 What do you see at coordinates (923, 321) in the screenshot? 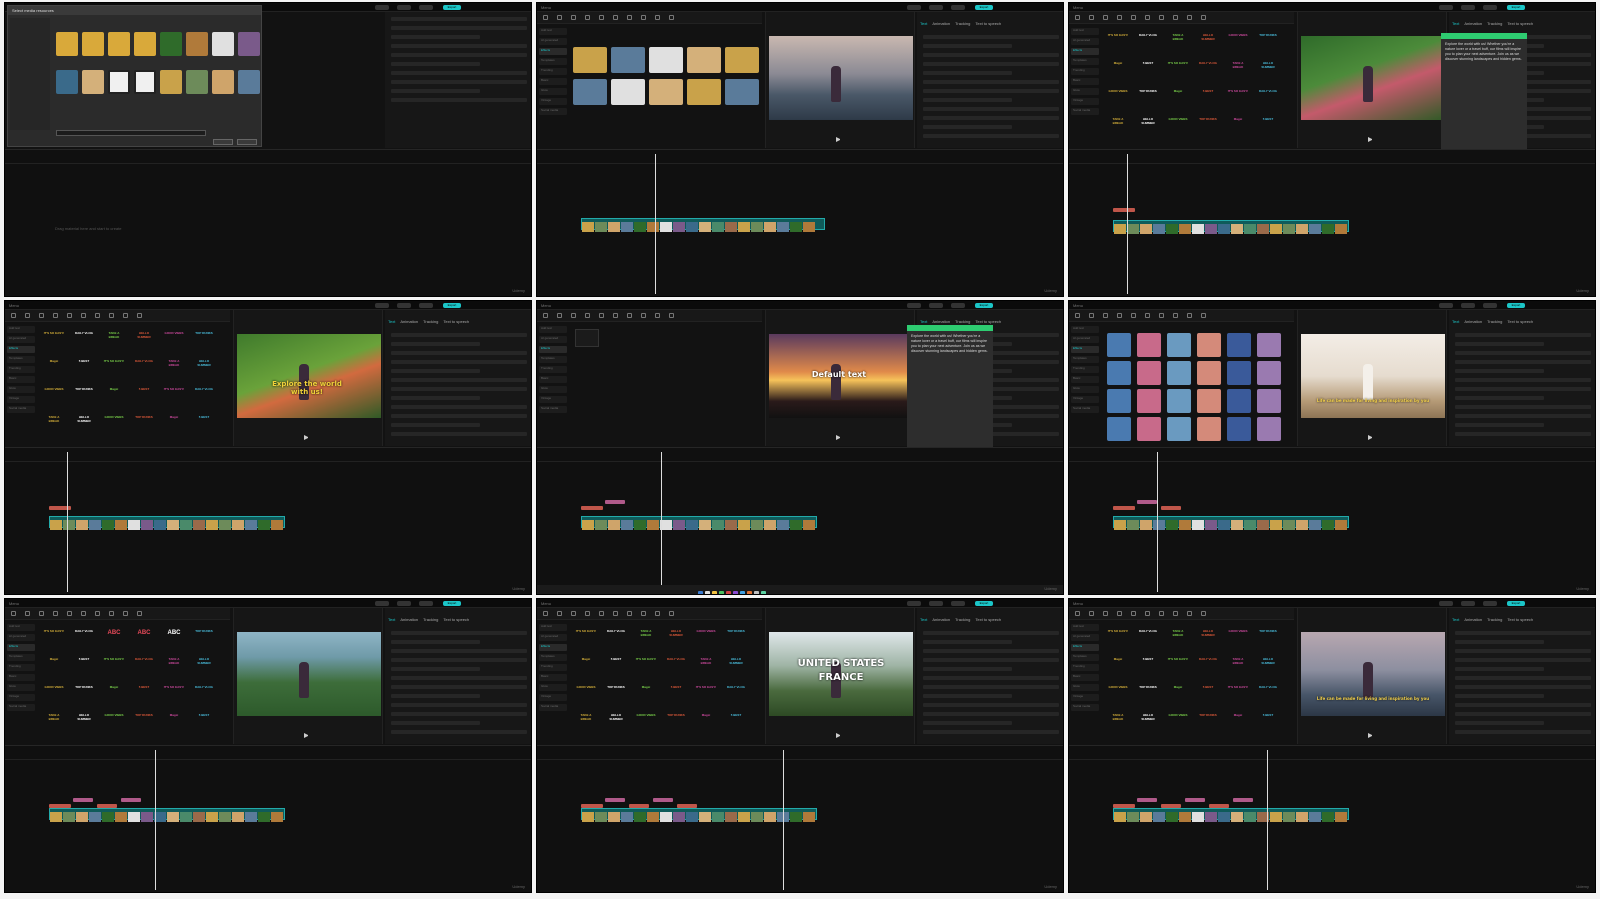
I see `tab-text: Text` at bounding box center [923, 321].